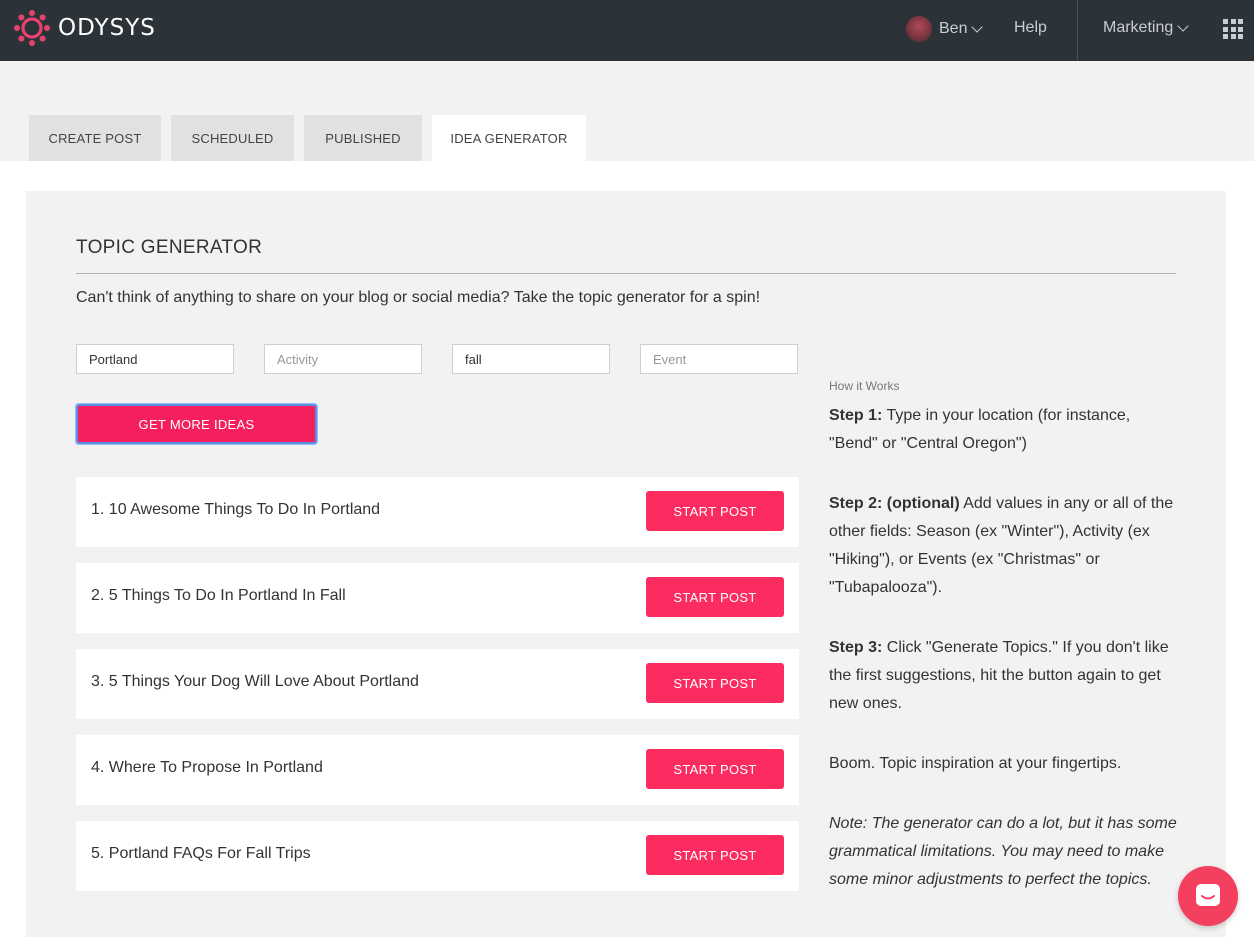  What do you see at coordinates (626, 273) in the screenshot?
I see `title-divider` at bounding box center [626, 273].